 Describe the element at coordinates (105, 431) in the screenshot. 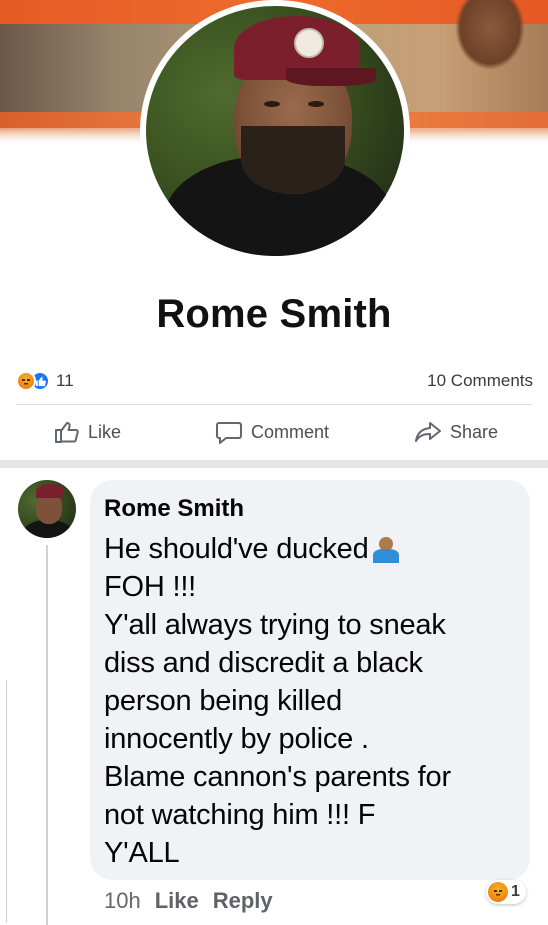

I see `like-label: Like` at that location.